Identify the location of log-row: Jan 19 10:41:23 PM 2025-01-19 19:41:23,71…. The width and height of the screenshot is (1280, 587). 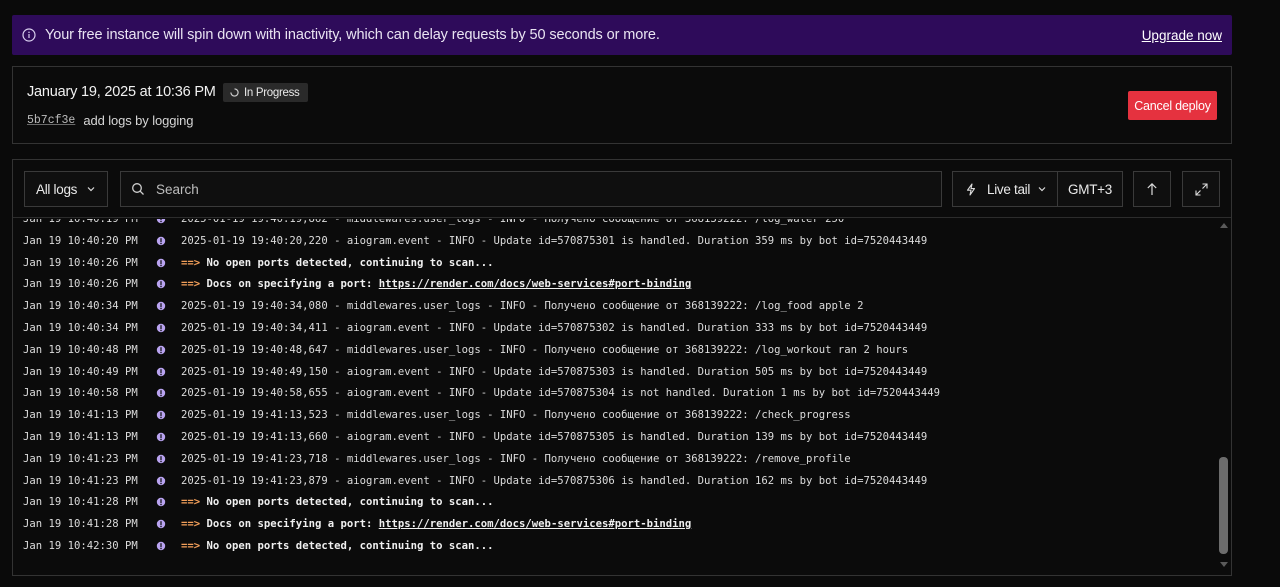
(613, 459).